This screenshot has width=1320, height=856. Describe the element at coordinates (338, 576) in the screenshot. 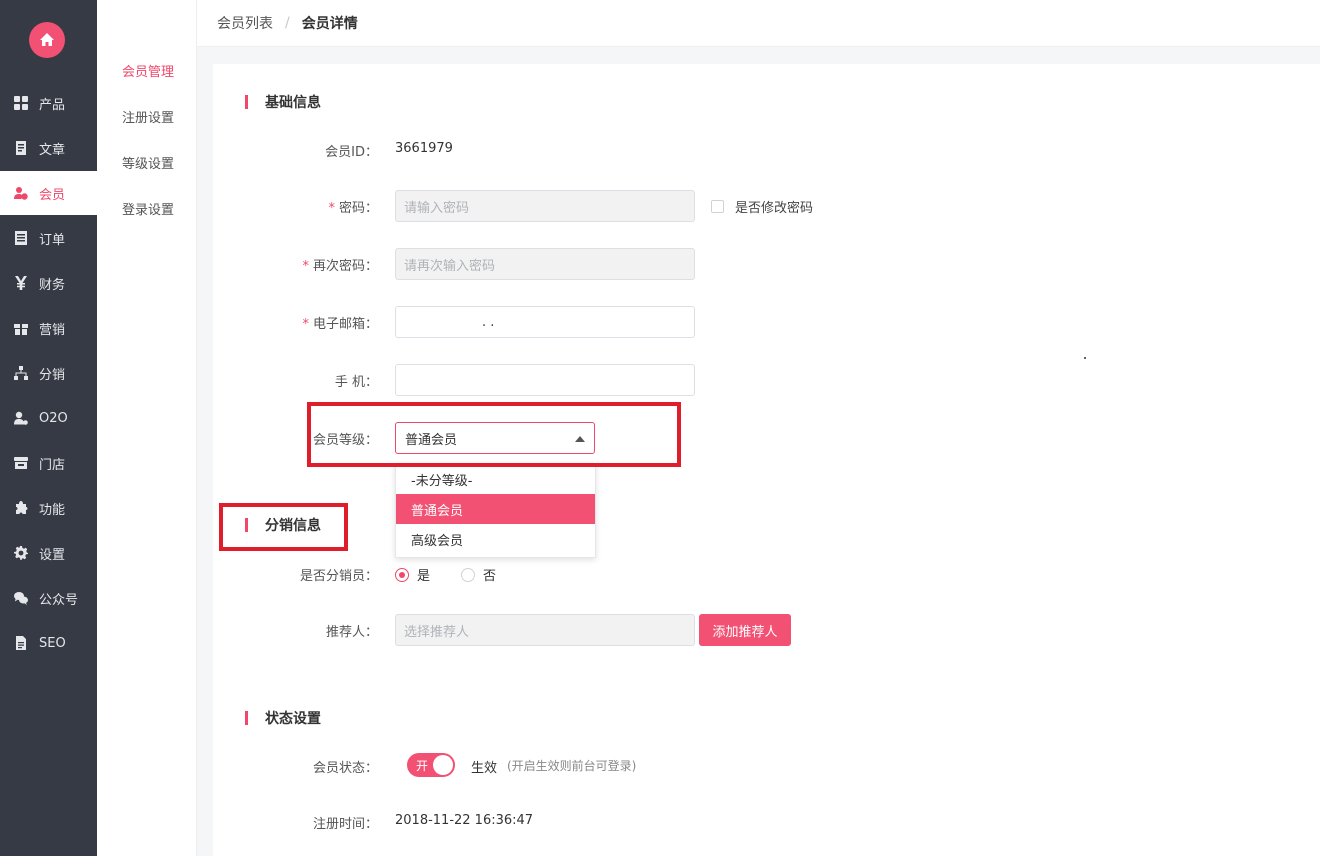

I see `is-distributor-label: 是否分销员：` at that location.